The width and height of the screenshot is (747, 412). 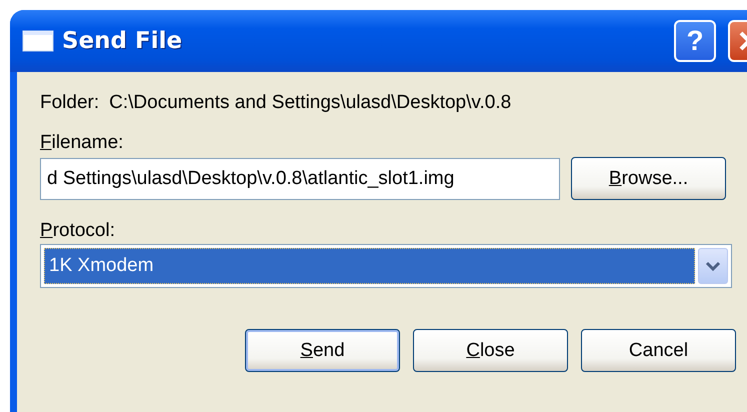 I want to click on chevron-down-icon, so click(x=713, y=266).